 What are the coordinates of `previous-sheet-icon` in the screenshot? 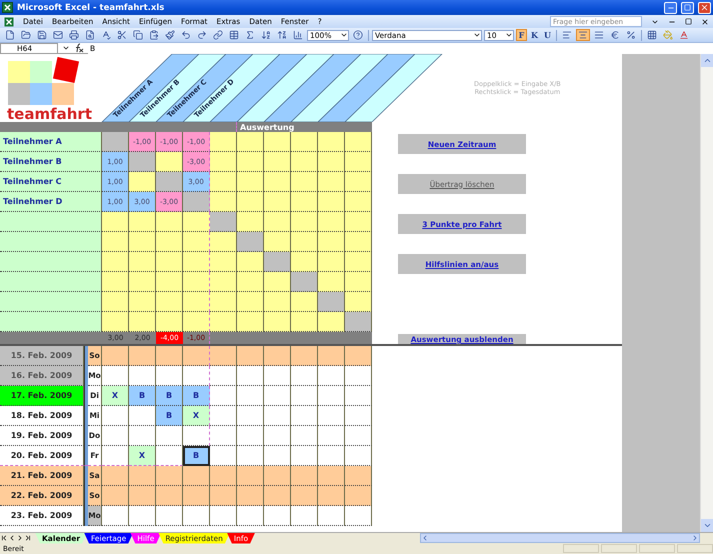 It's located at (12, 538).